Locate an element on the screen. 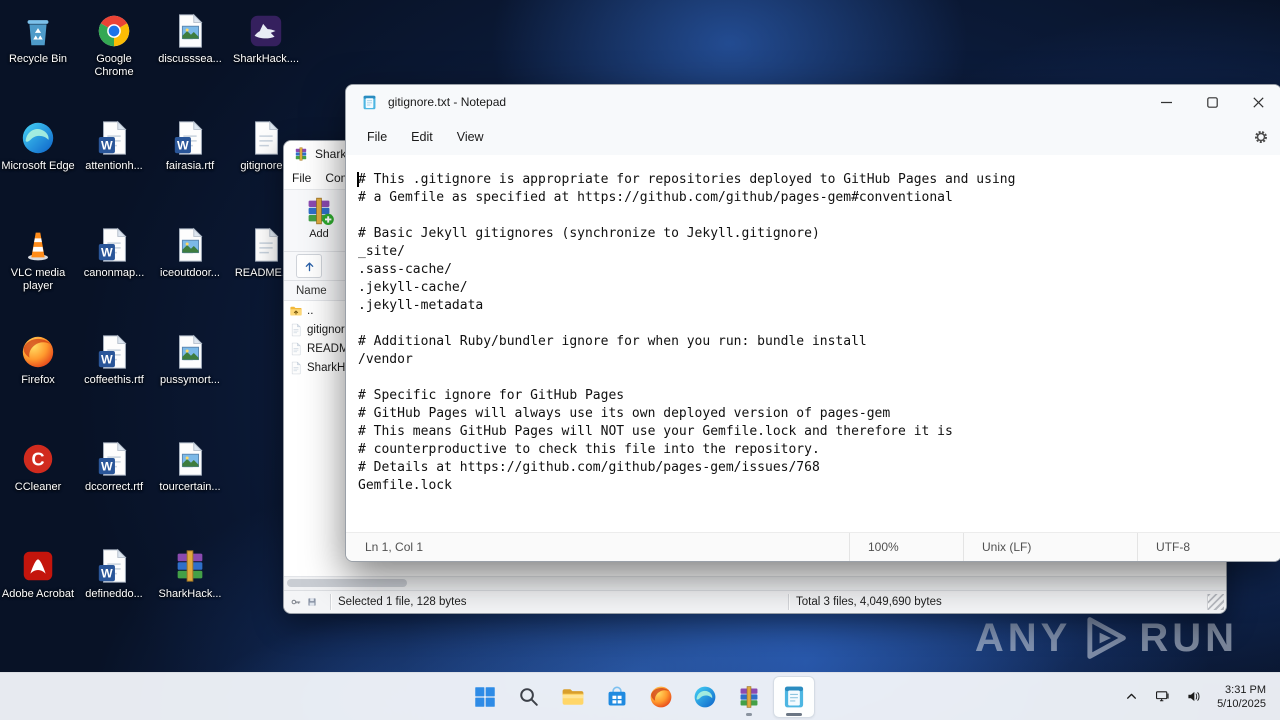 This screenshot has width=1280, height=720. taskbar-center-icons is located at coordinates (640, 696).